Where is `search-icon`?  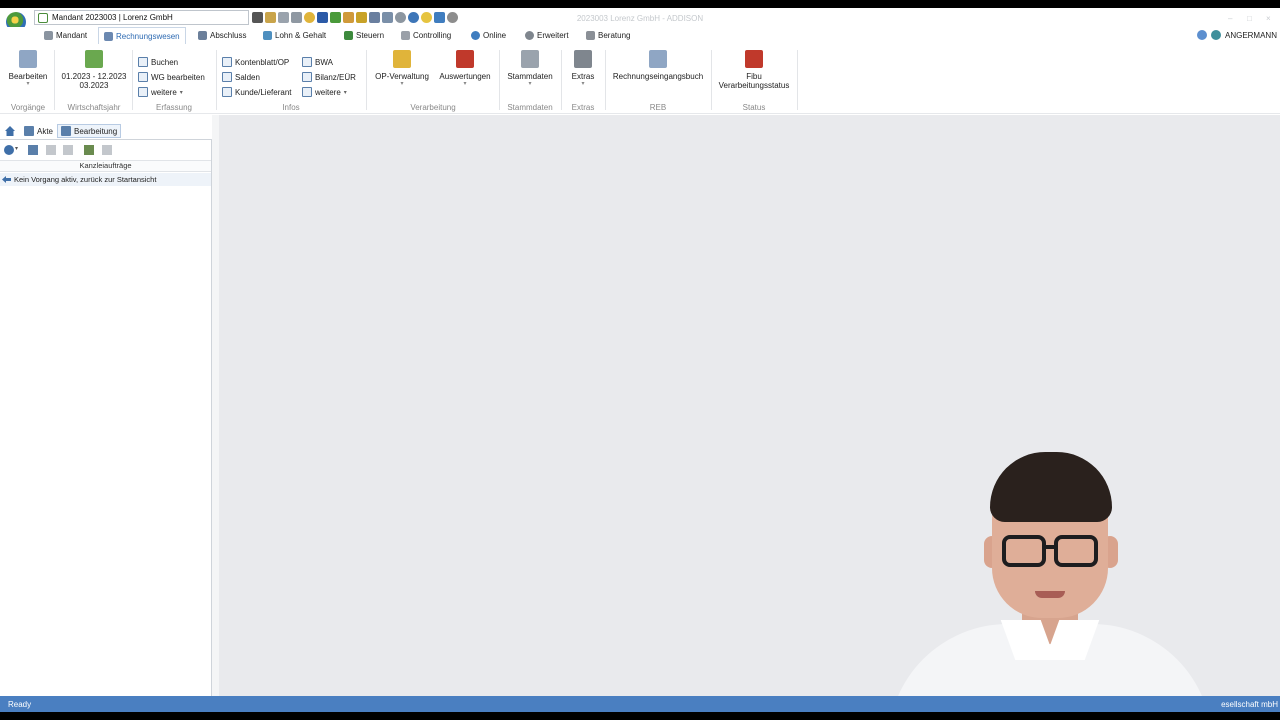 search-icon is located at coordinates (400, 17).